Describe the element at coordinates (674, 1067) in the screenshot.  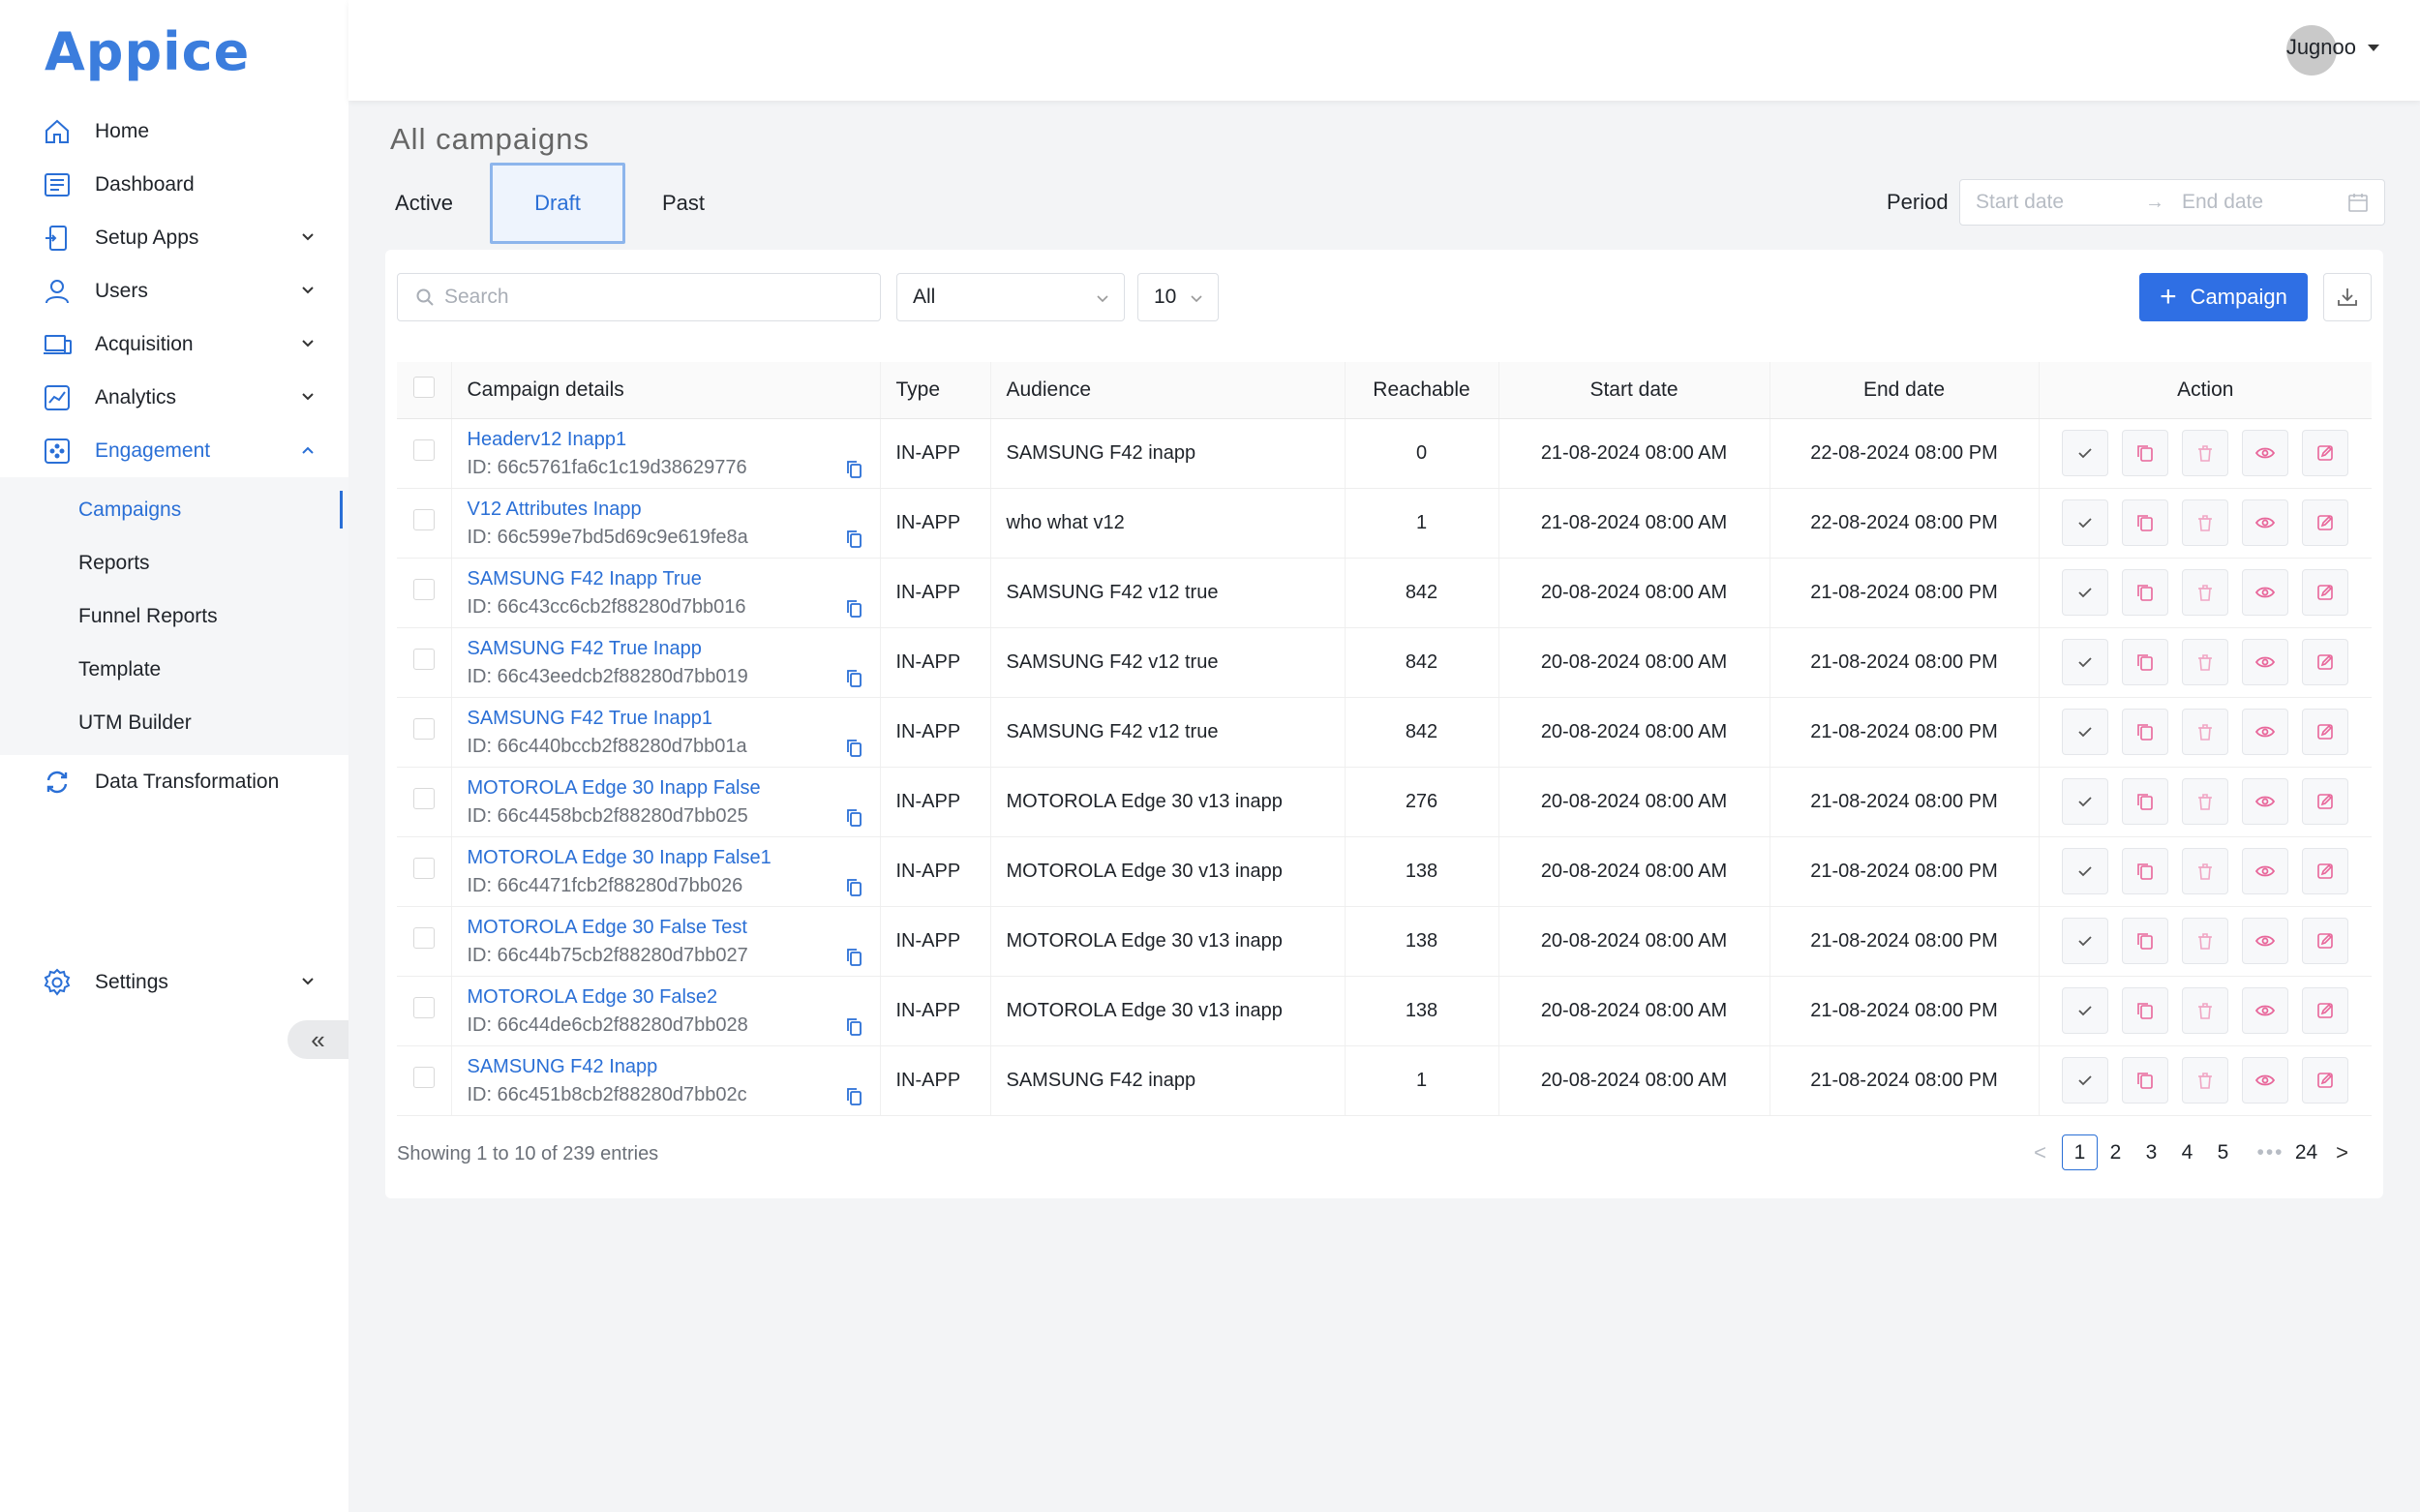
I see `campaign-name-link: SAMSUNG F42 Inapp` at that location.